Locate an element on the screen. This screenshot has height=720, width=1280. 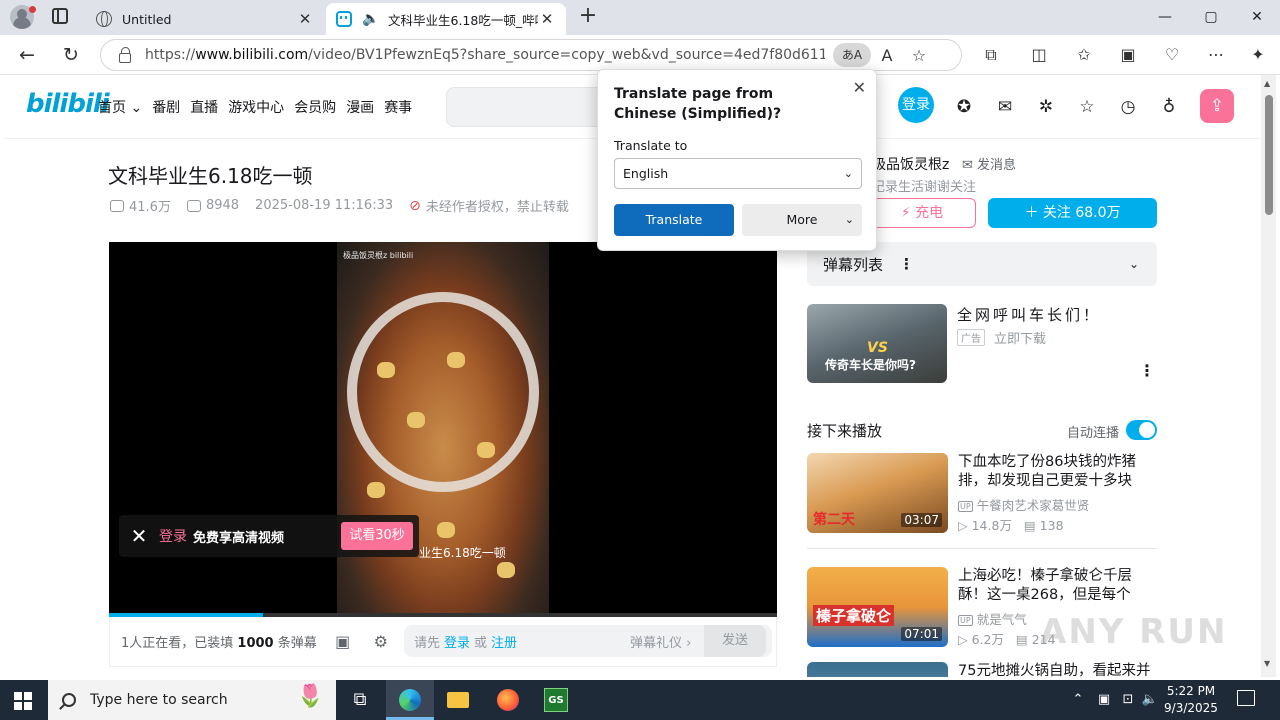
minimize-button: — is located at coordinates (1165, 17).